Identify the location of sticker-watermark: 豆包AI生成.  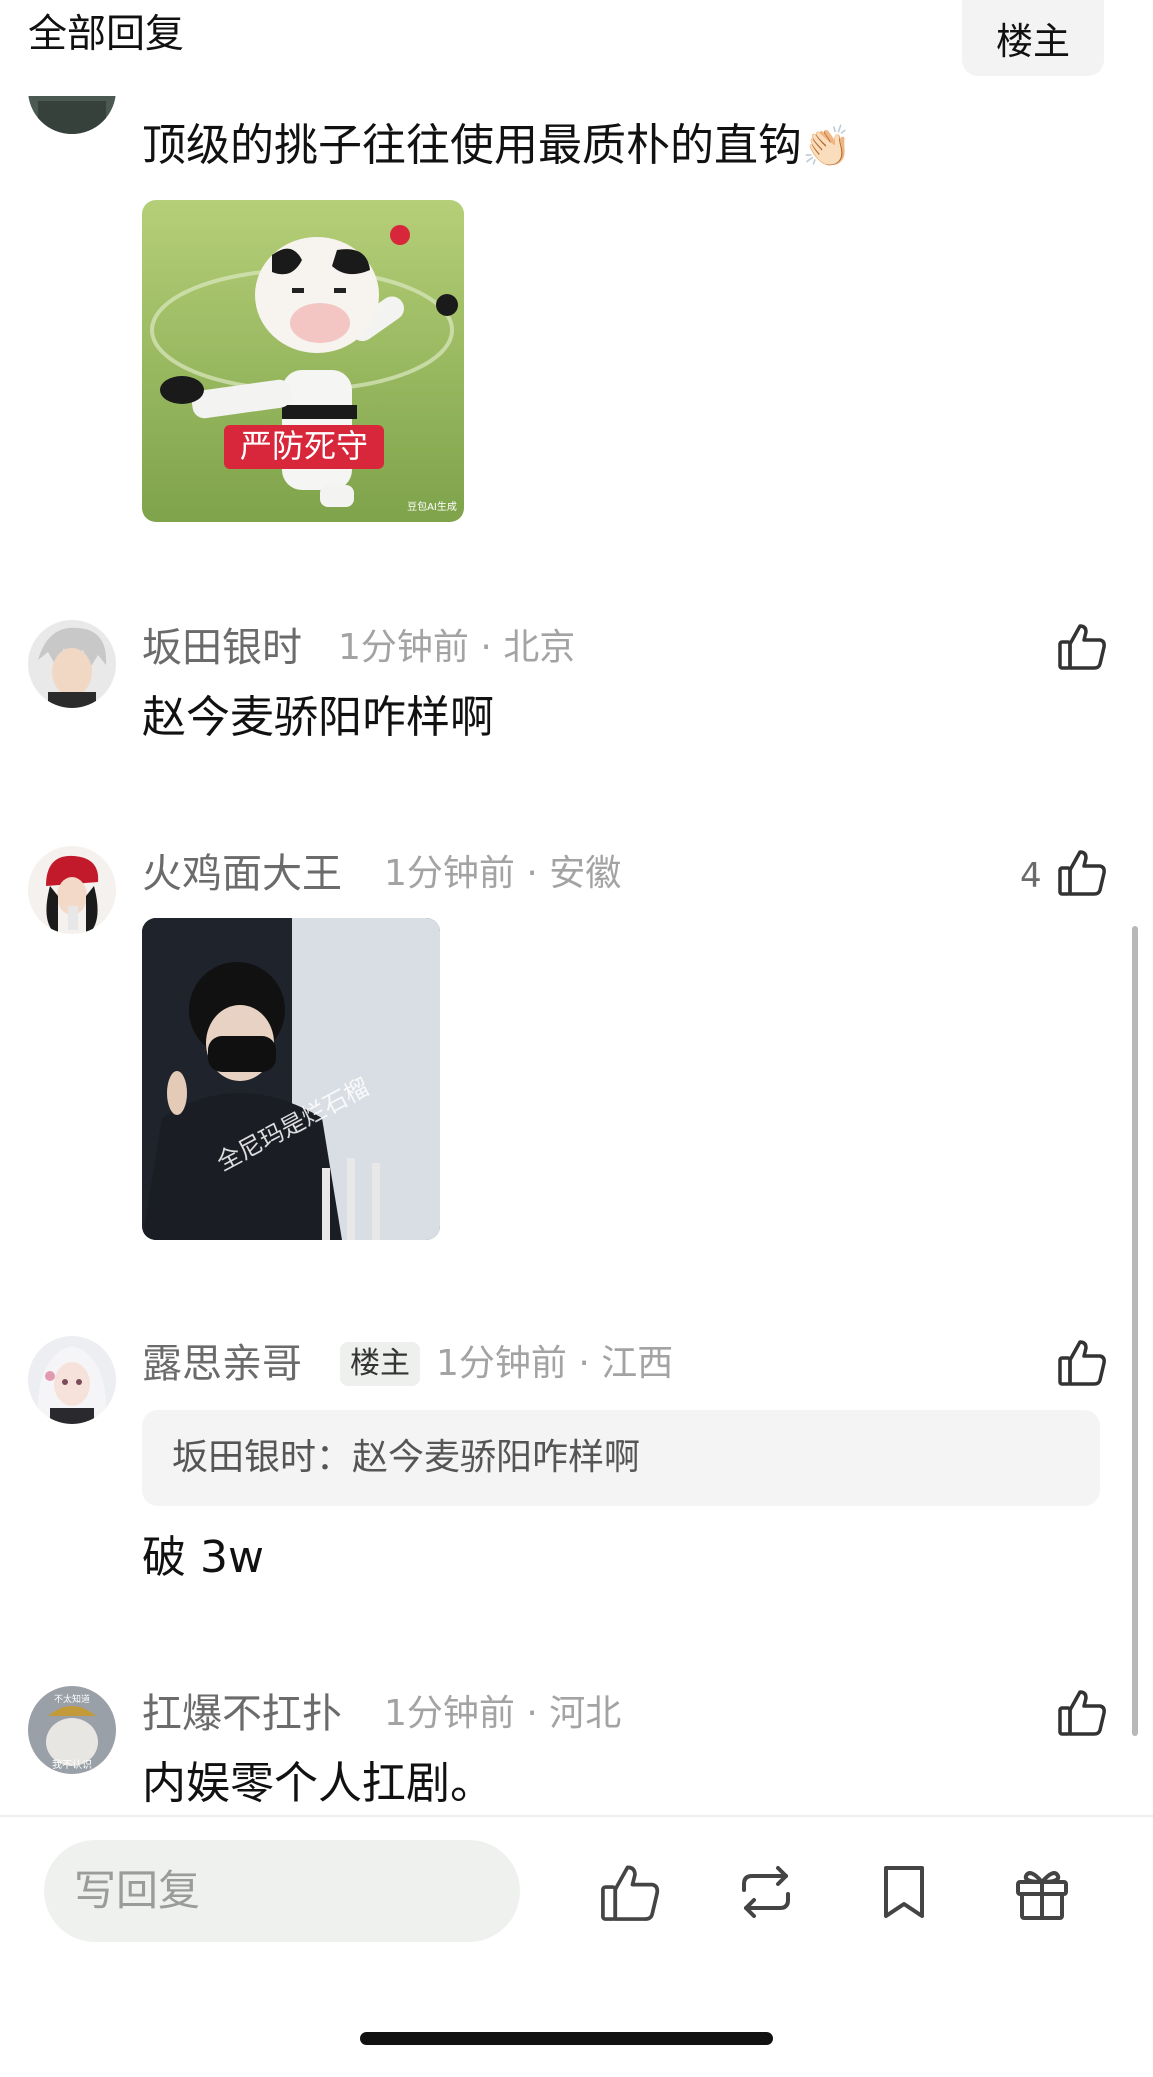
(432, 506).